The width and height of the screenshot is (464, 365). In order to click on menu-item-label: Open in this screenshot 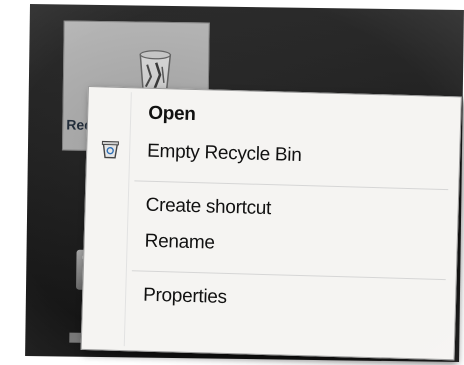, I will do `click(171, 114)`.